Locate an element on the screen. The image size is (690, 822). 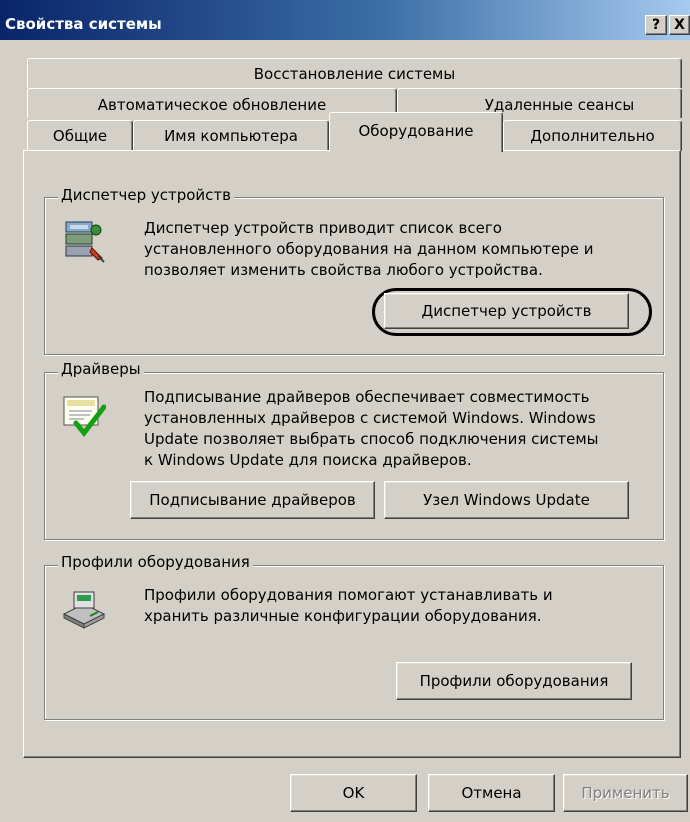
button-label: OK is located at coordinates (353, 793).